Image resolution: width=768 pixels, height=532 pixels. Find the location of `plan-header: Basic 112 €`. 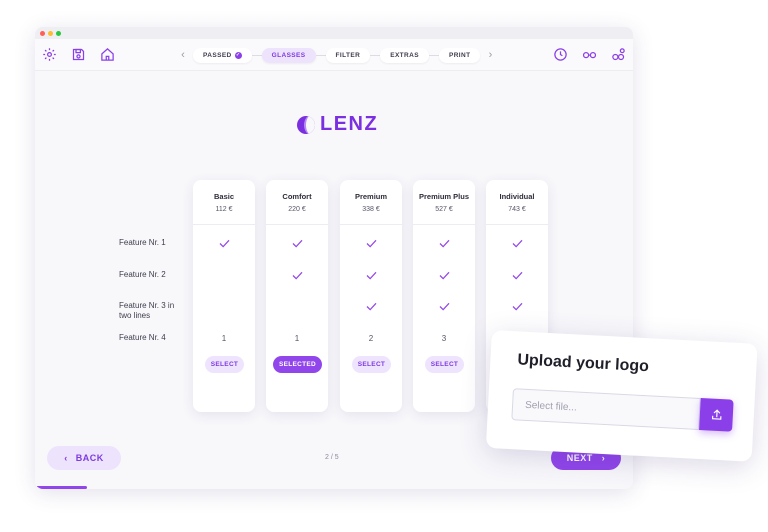

plan-header: Basic 112 € is located at coordinates (224, 202).